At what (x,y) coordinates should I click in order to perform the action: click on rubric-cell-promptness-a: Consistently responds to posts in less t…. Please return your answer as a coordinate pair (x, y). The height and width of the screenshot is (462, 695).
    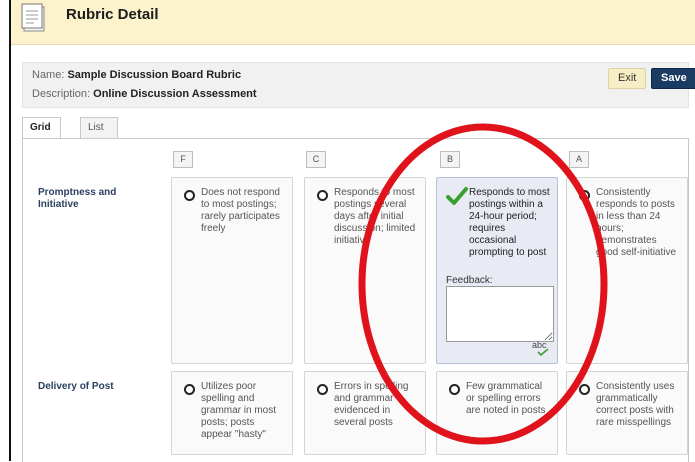
    Looking at the image, I should click on (627, 270).